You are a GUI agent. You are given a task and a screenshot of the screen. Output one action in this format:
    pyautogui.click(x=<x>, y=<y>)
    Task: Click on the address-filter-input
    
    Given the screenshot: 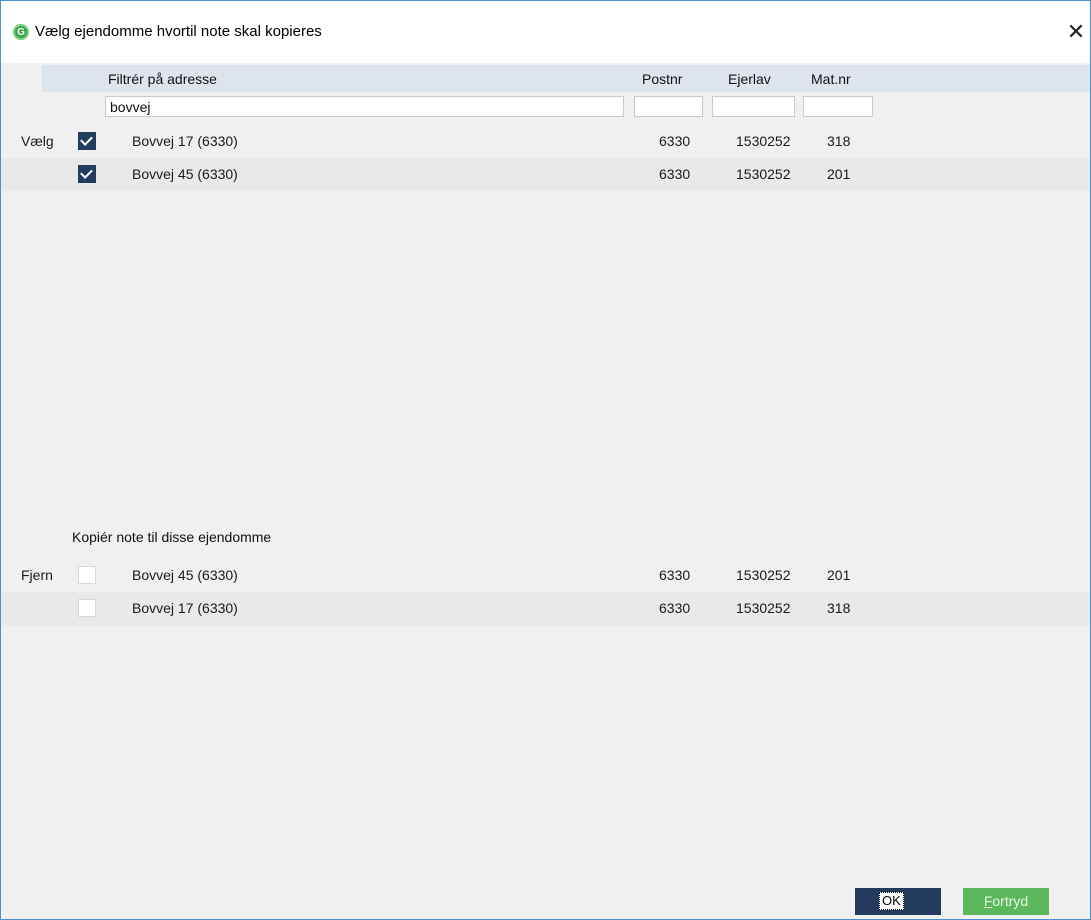 What is the action you would take?
    pyautogui.click(x=364, y=106)
    